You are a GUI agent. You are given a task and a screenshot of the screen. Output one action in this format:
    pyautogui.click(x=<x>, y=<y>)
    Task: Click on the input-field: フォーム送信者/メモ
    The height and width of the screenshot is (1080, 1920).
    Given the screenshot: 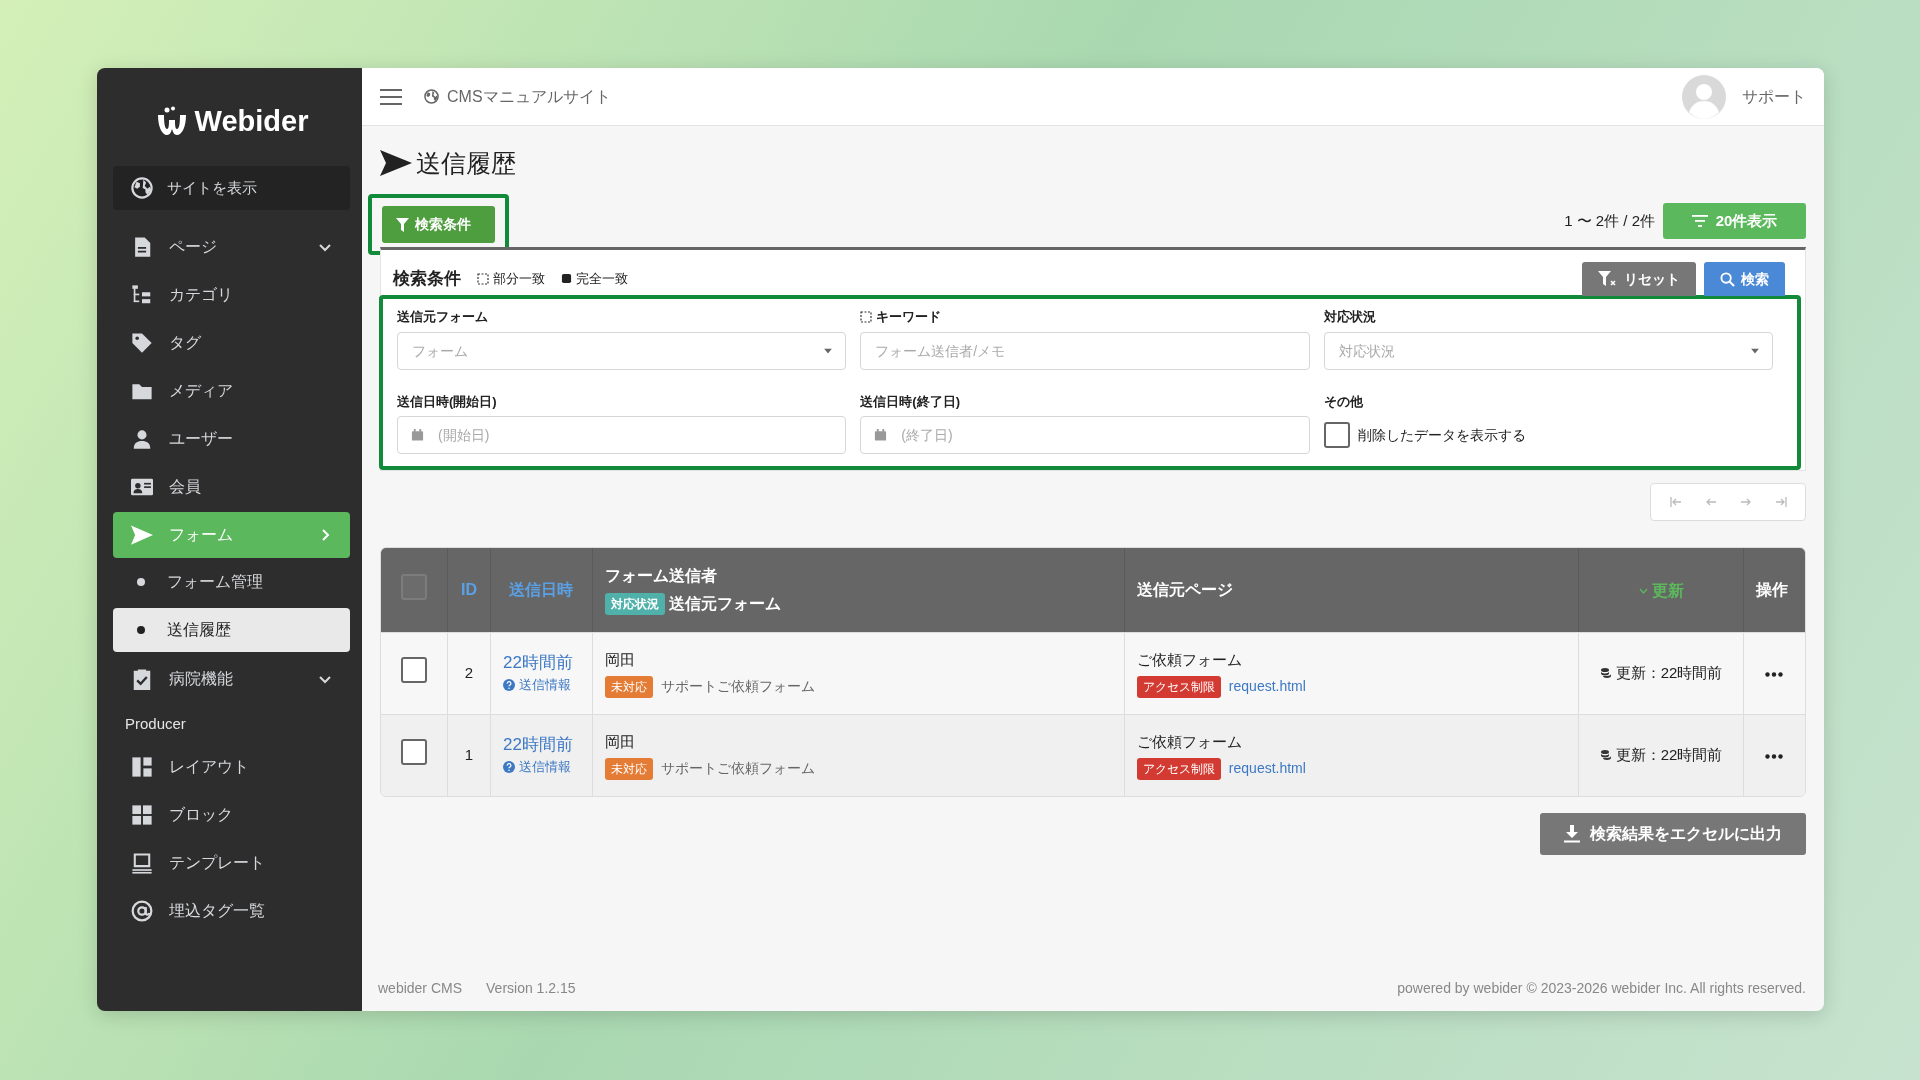 What is the action you would take?
    pyautogui.click(x=1085, y=350)
    